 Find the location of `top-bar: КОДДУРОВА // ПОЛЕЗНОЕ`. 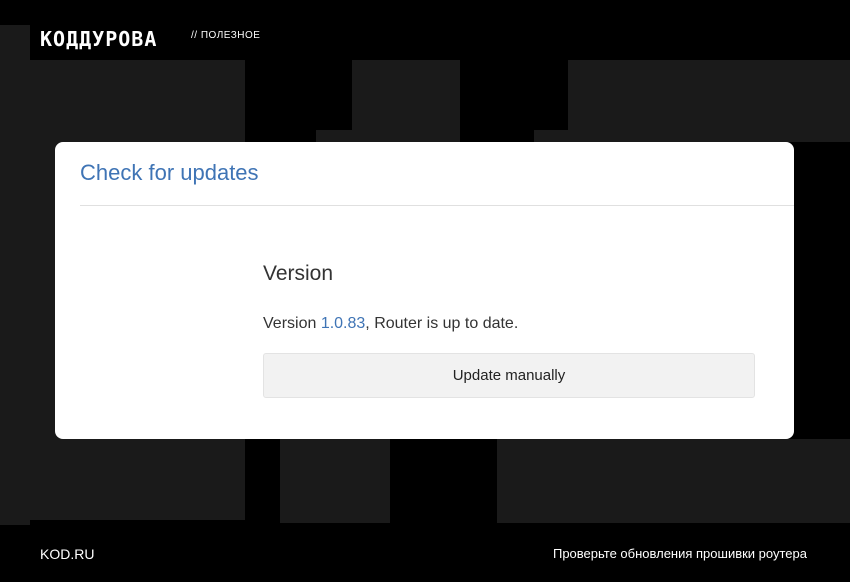

top-bar: КОДДУРОВА // ПОЛЕЗНОЕ is located at coordinates (425, 30).